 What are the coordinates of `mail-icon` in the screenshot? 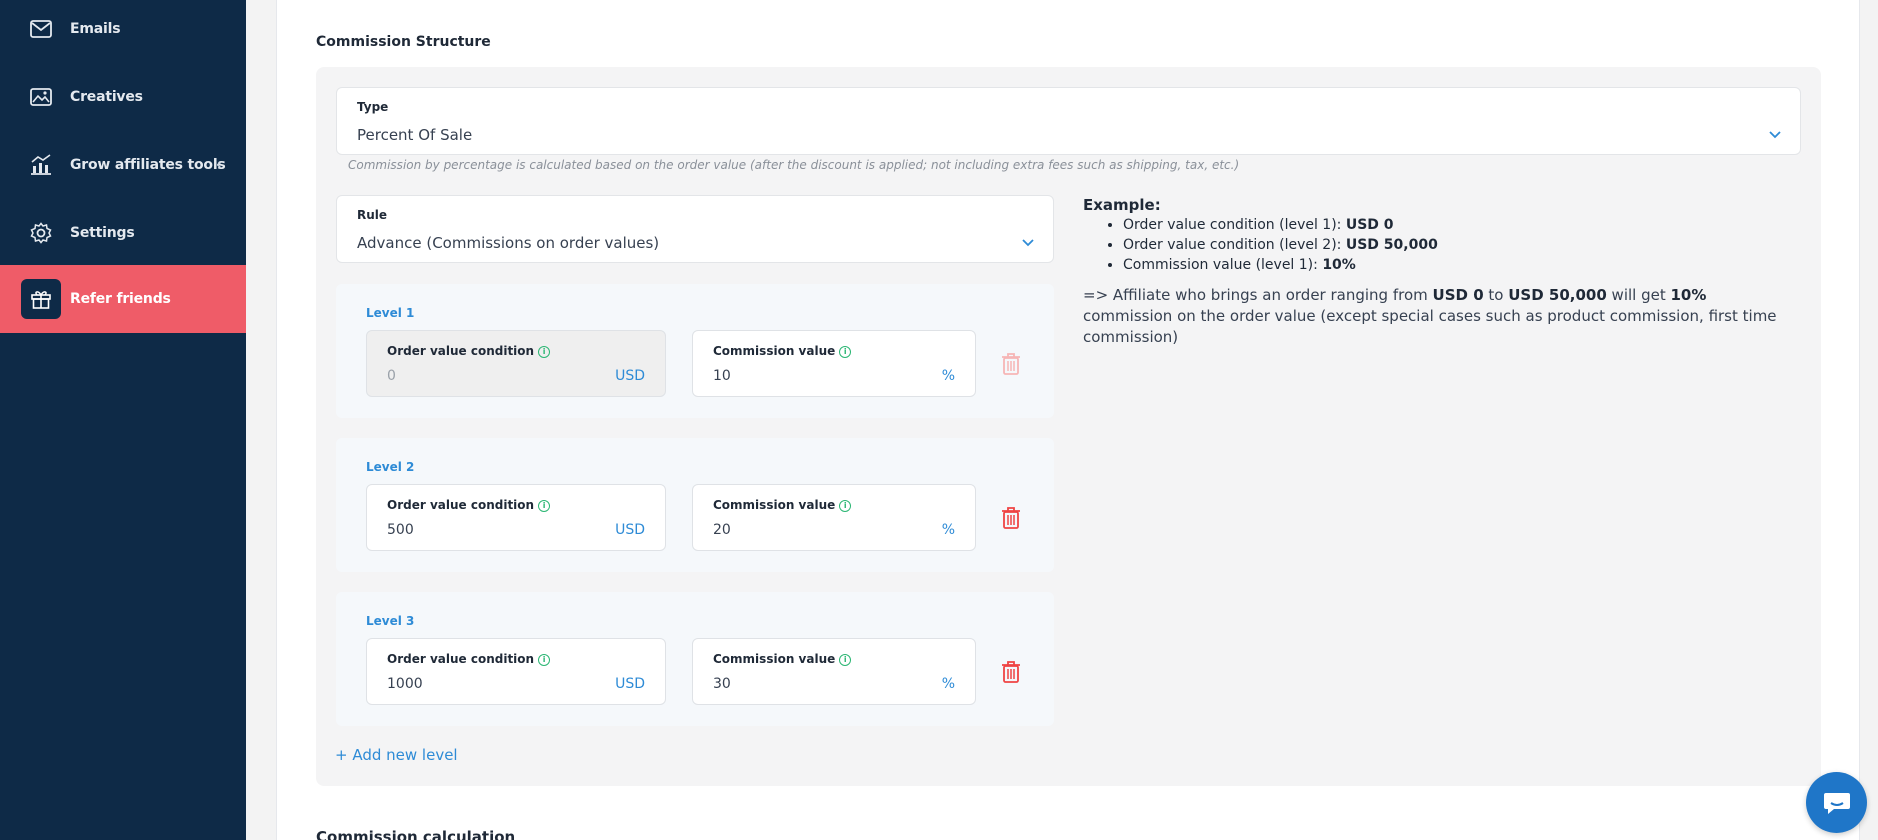 It's located at (41, 29).